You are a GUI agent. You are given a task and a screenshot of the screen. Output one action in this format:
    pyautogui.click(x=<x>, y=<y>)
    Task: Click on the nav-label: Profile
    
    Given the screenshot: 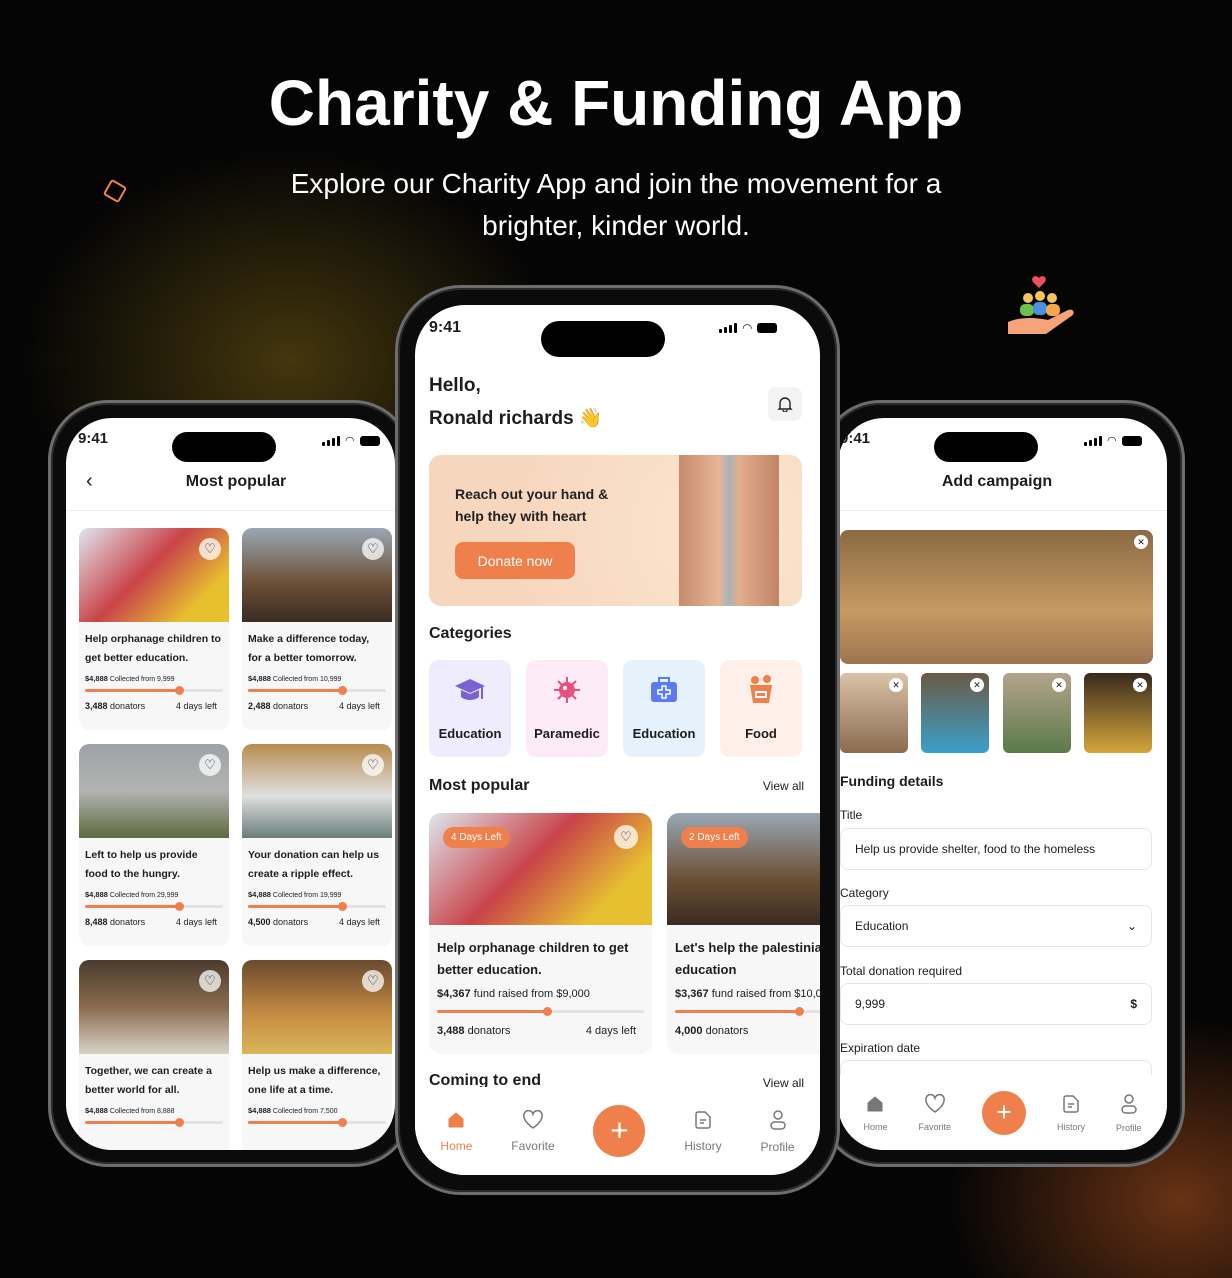 What is the action you would take?
    pyautogui.click(x=1128, y=1127)
    